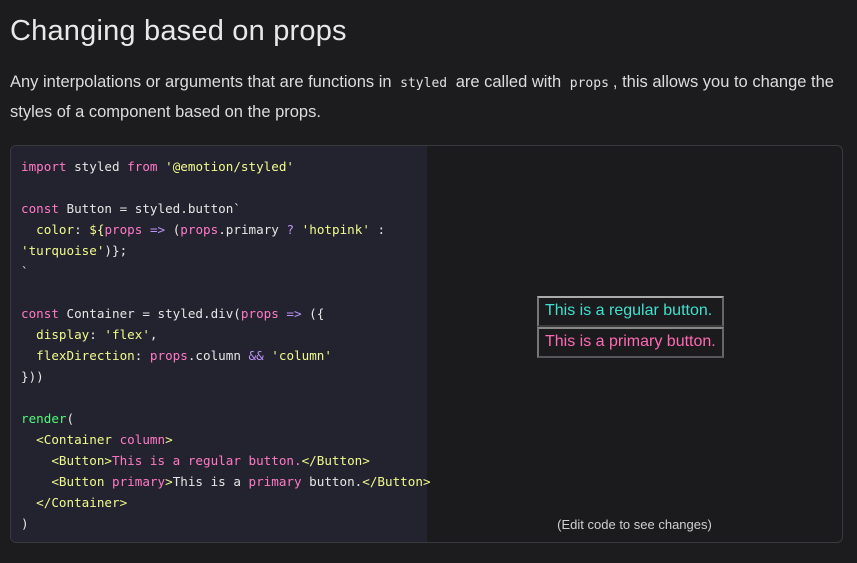 The width and height of the screenshot is (857, 563). Describe the element at coordinates (47, 418) in the screenshot. I see `code-line: render(` at that location.